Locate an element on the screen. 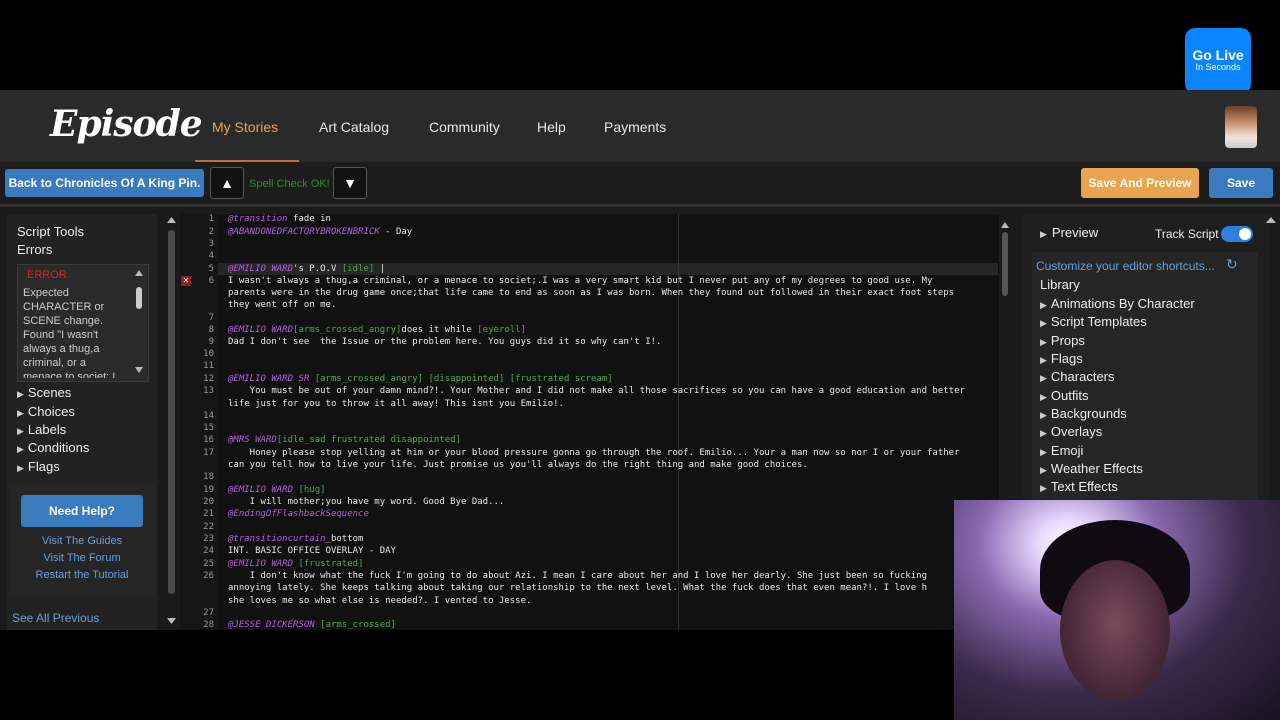  code-line-24: INT. BASIC OFFICE OVERLAY - DAY is located at coordinates (312, 551).